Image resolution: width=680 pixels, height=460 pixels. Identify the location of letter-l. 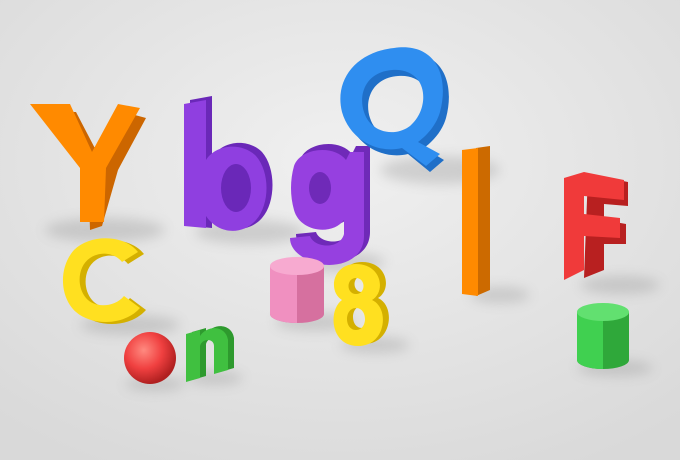
(476, 221).